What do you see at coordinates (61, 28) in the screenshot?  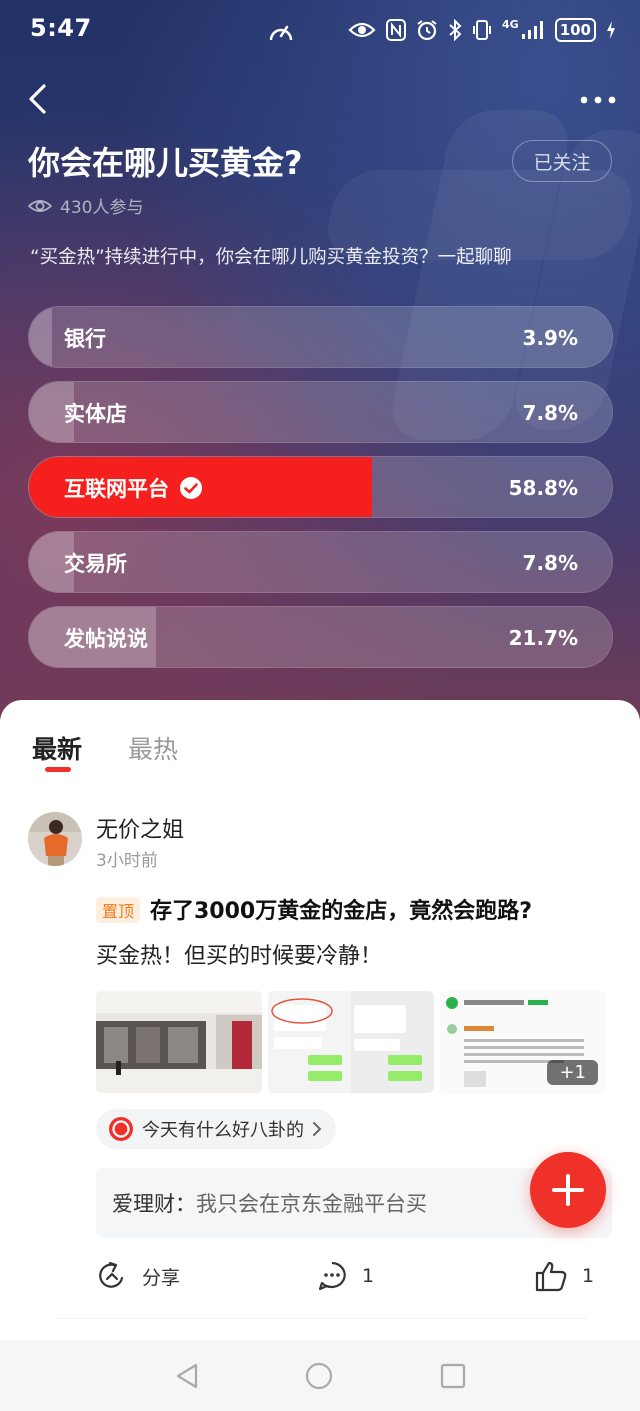 I see `status-time: 5:47` at bounding box center [61, 28].